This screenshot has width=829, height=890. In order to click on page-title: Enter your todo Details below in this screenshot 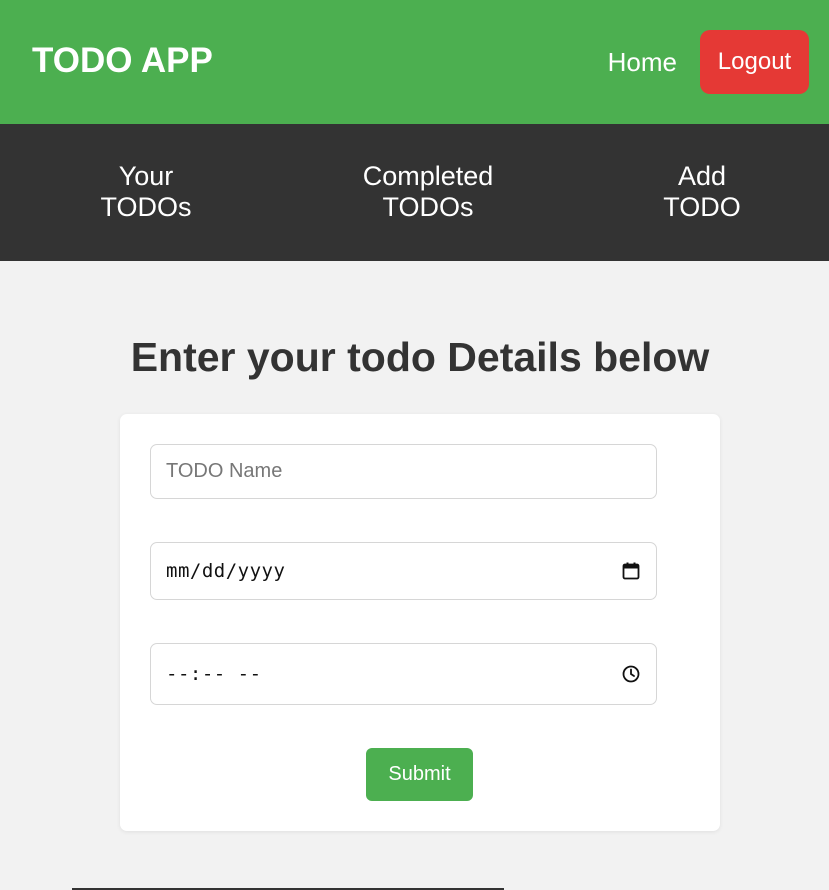, I will do `click(420, 357)`.